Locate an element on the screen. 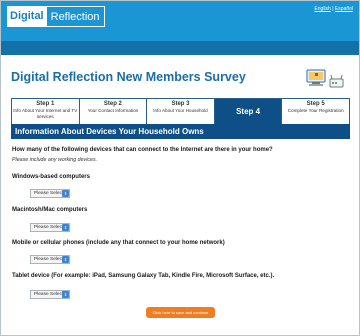  lang-spanish-link: Español is located at coordinates (344, 9).